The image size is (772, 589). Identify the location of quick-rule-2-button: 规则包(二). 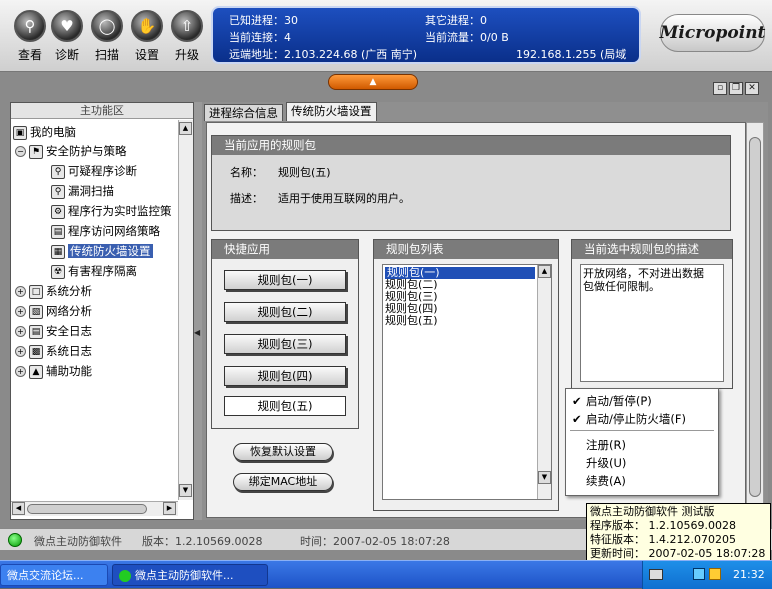
(285, 312).